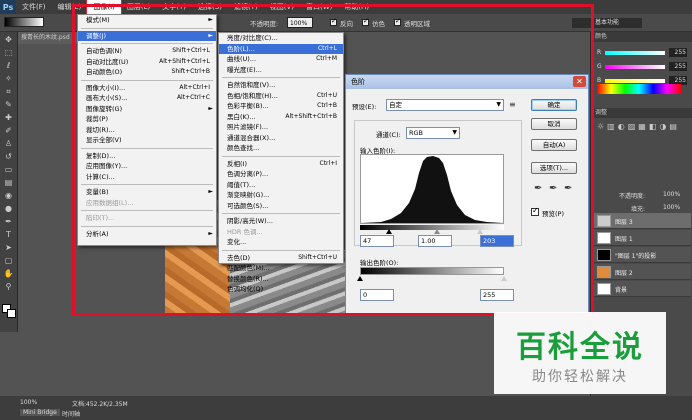 Image resolution: width=692 pixels, height=420 pixels. What do you see at coordinates (281, 117) in the screenshot?
I see `menu-item: 黑白(K)... Alt+Shift+Ctrl+B` at bounding box center [281, 117].